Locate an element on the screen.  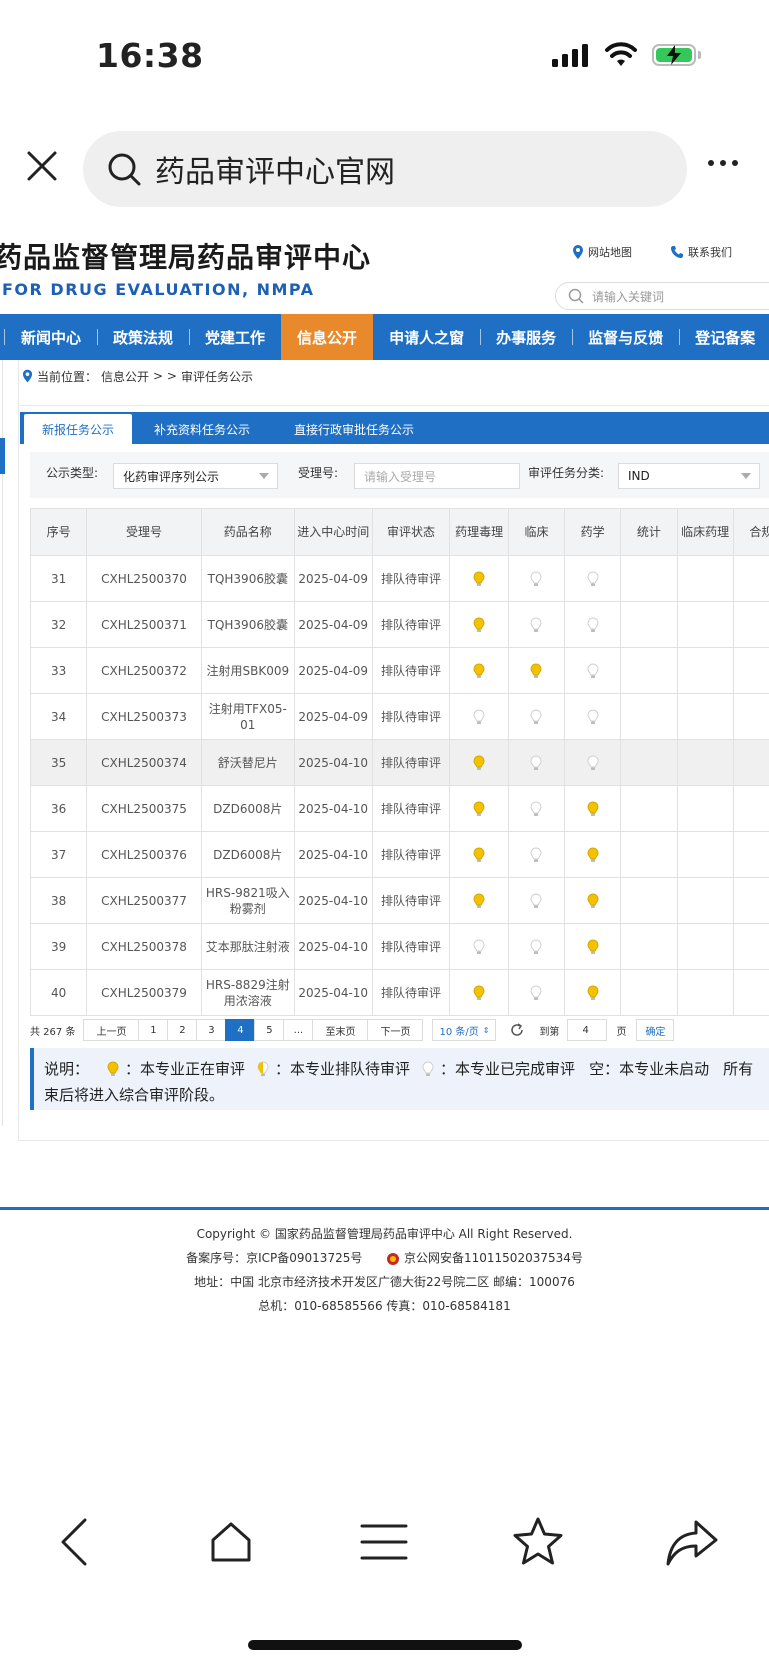
tab-1: 补充资料任务公示 is located at coordinates (202, 429).